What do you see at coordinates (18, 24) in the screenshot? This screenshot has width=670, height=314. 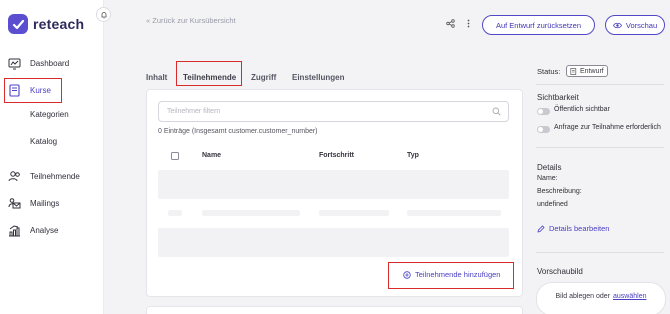 I see `reteach-logo-icon` at bounding box center [18, 24].